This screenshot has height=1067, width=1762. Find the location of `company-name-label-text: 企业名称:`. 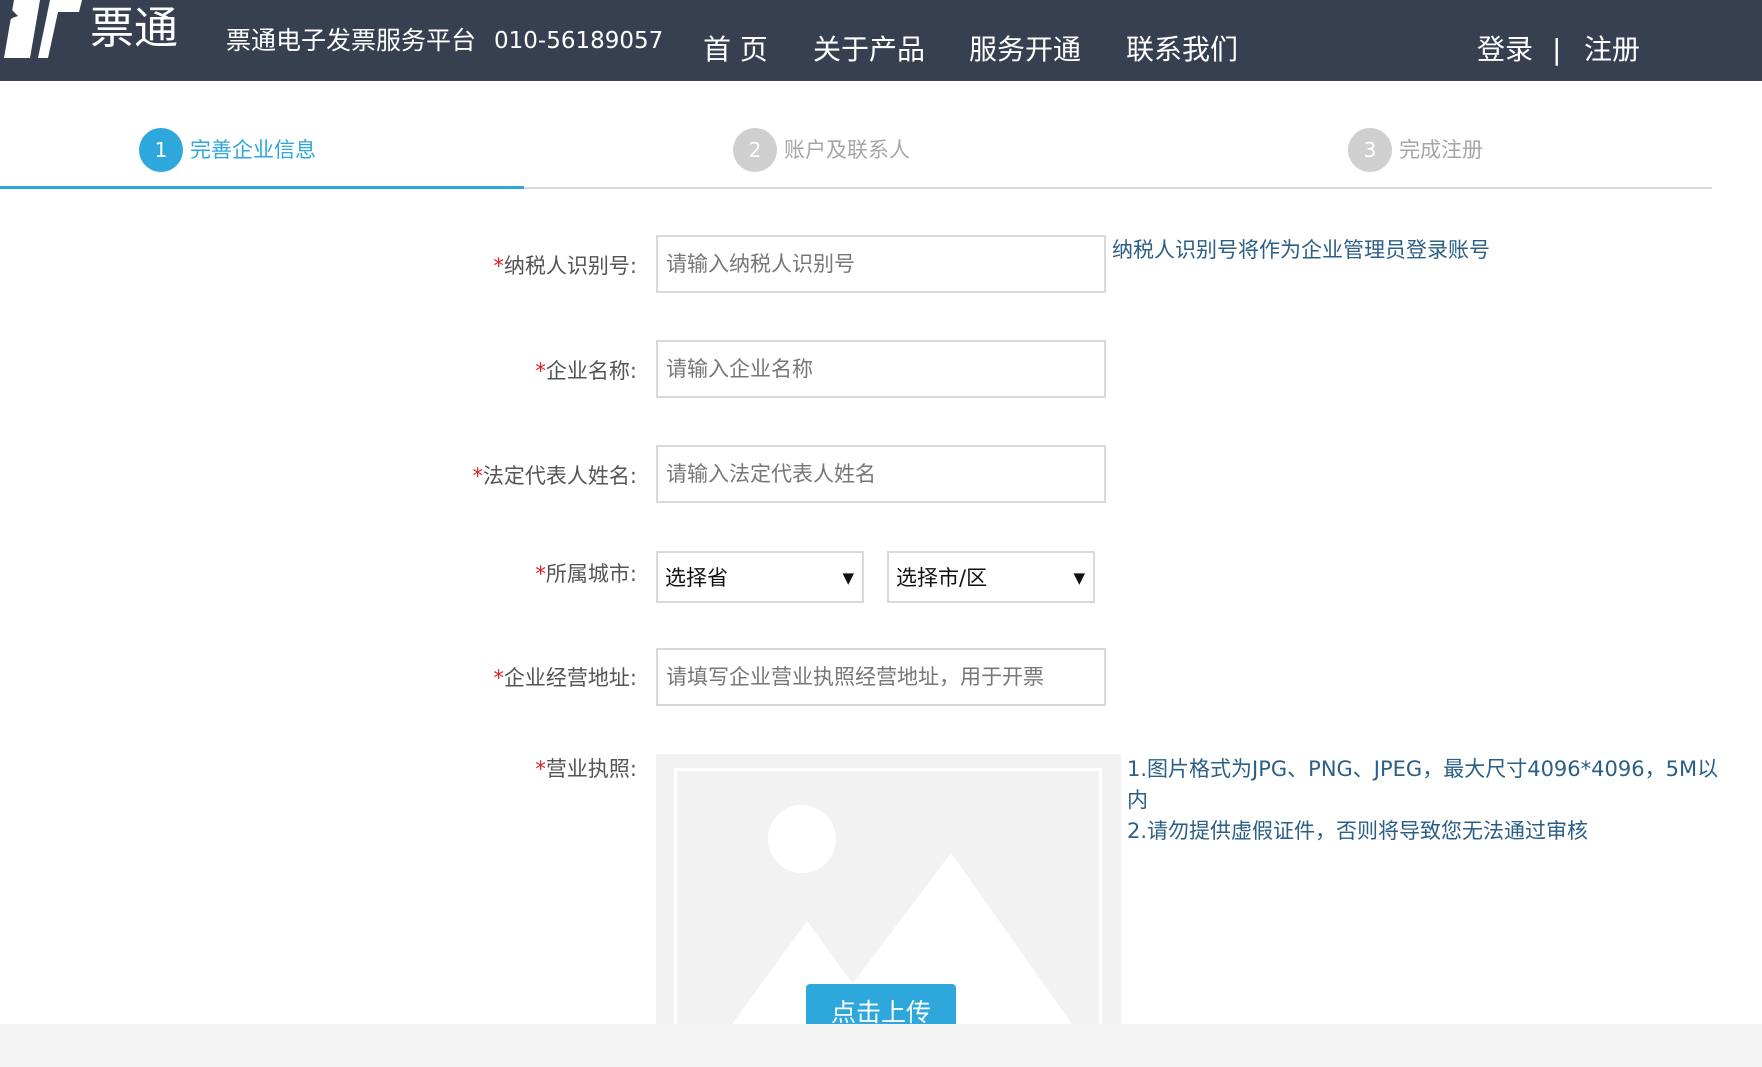

company-name-label-text: 企业名称: is located at coordinates (591, 371).